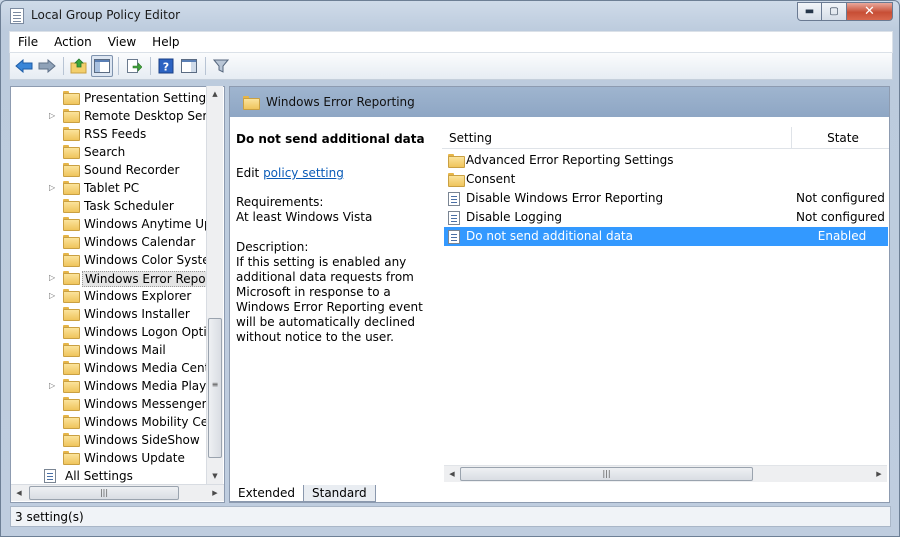 The height and width of the screenshot is (537, 900). Describe the element at coordinates (221, 66) in the screenshot. I see `filter-icon` at that location.